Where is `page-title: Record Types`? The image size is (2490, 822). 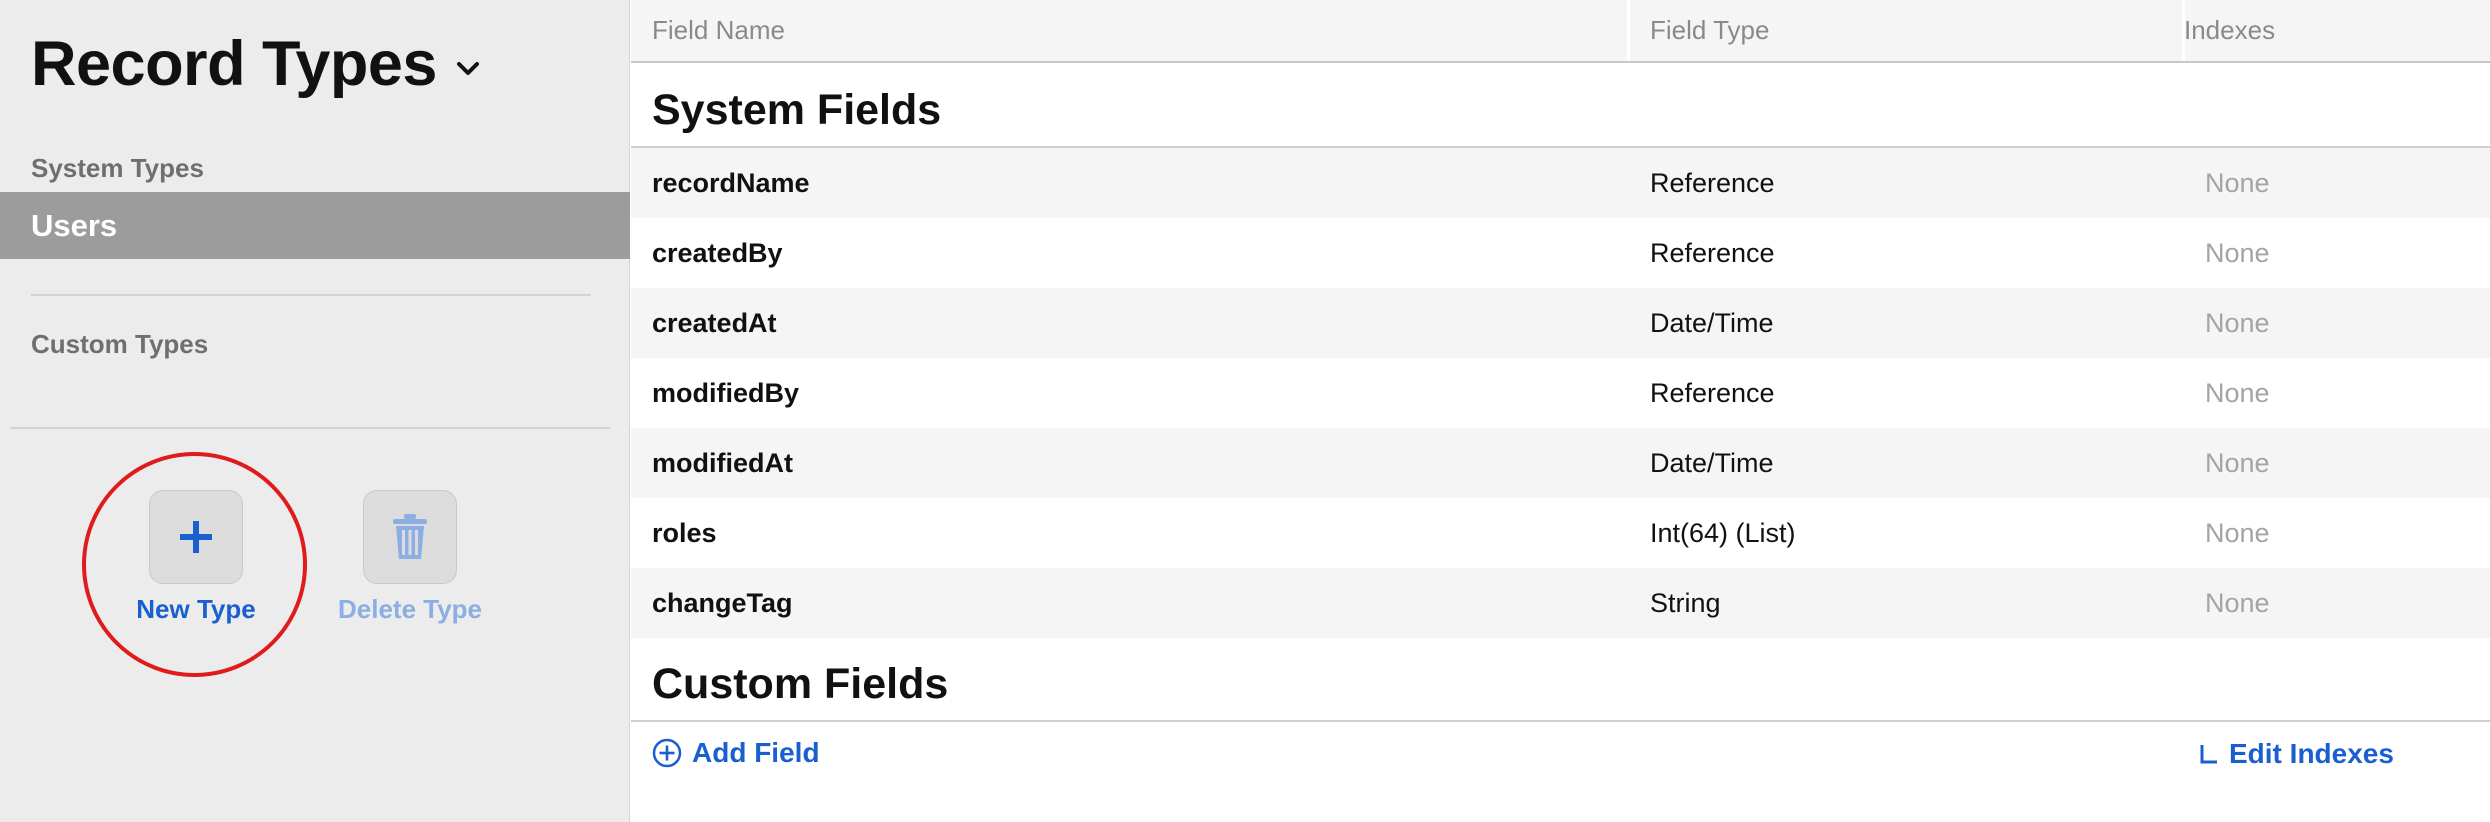
page-title: Record Types is located at coordinates (234, 64).